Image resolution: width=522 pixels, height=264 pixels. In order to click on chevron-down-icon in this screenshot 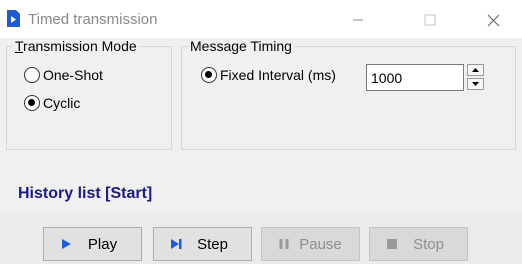, I will do `click(475, 84)`.